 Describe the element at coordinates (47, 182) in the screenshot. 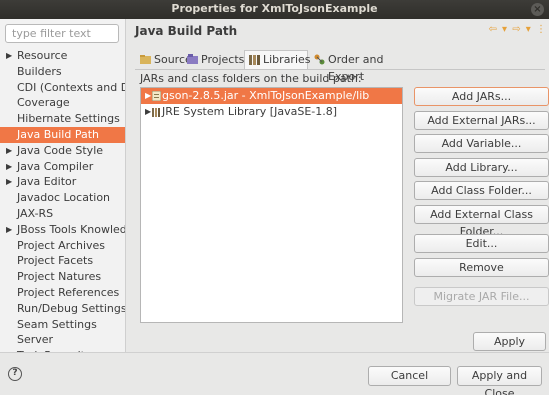

I see `sidebar-item-label: Java Editor` at that location.